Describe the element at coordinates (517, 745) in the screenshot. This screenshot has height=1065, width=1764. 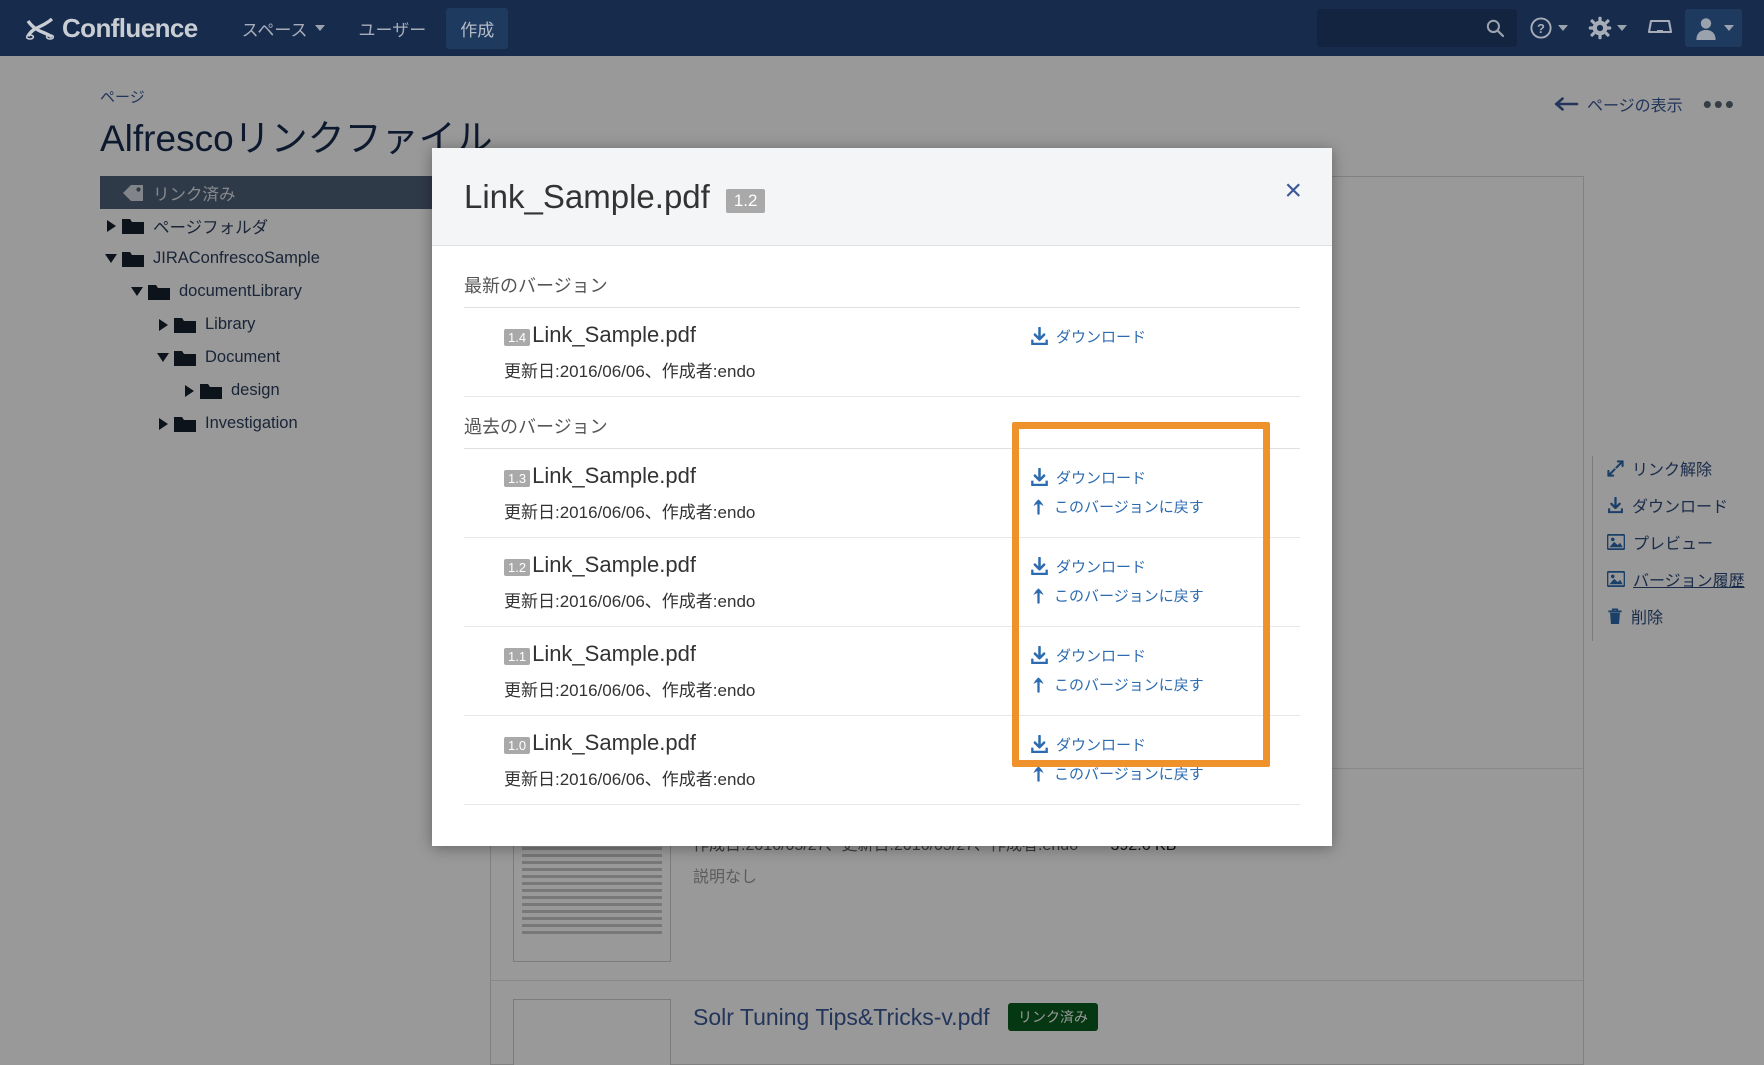
I see `version-number-chip: 1.0` at that location.